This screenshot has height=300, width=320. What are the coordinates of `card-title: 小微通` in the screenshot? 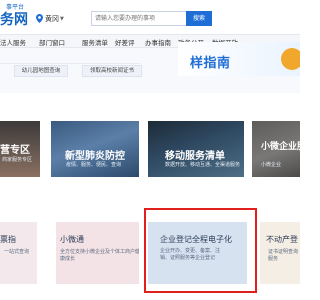 It's located at (72, 239).